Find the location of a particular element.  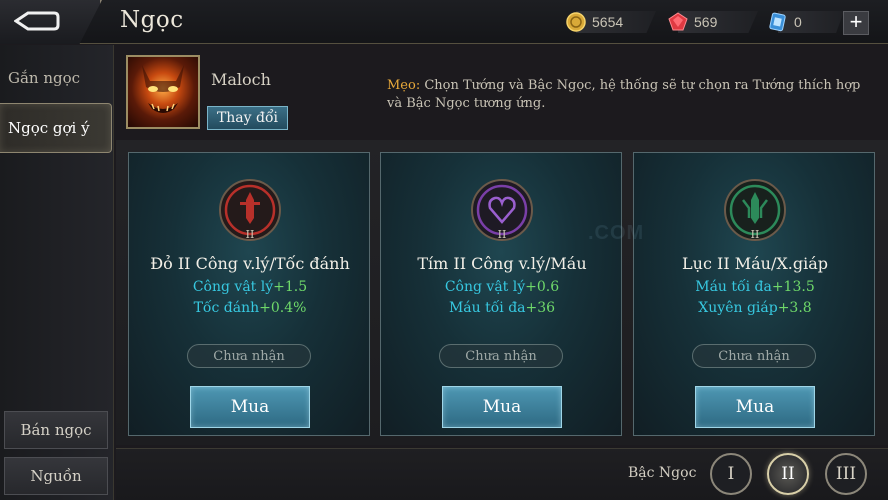

gold-amount: 5654 is located at coordinates (608, 22).